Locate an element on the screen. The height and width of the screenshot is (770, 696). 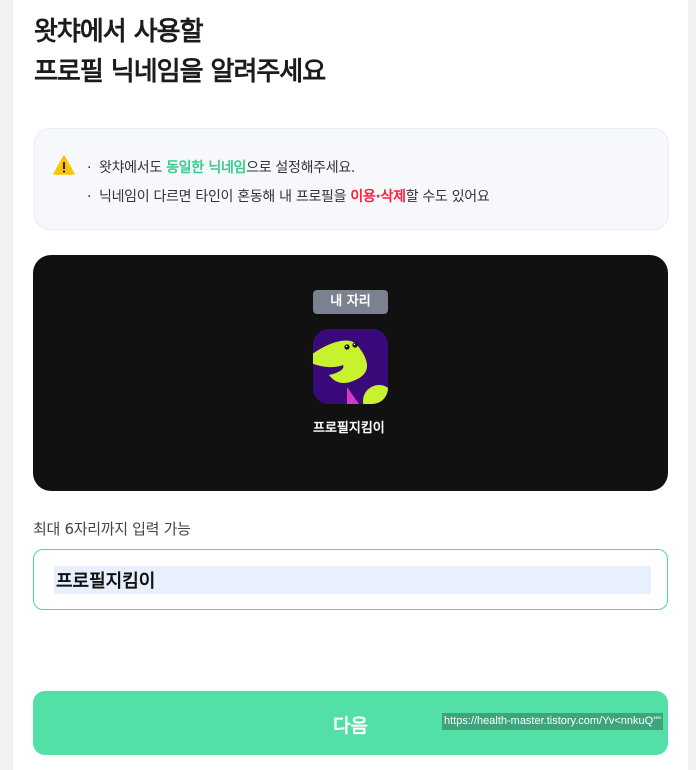
profile-character-icon is located at coordinates (350, 366).